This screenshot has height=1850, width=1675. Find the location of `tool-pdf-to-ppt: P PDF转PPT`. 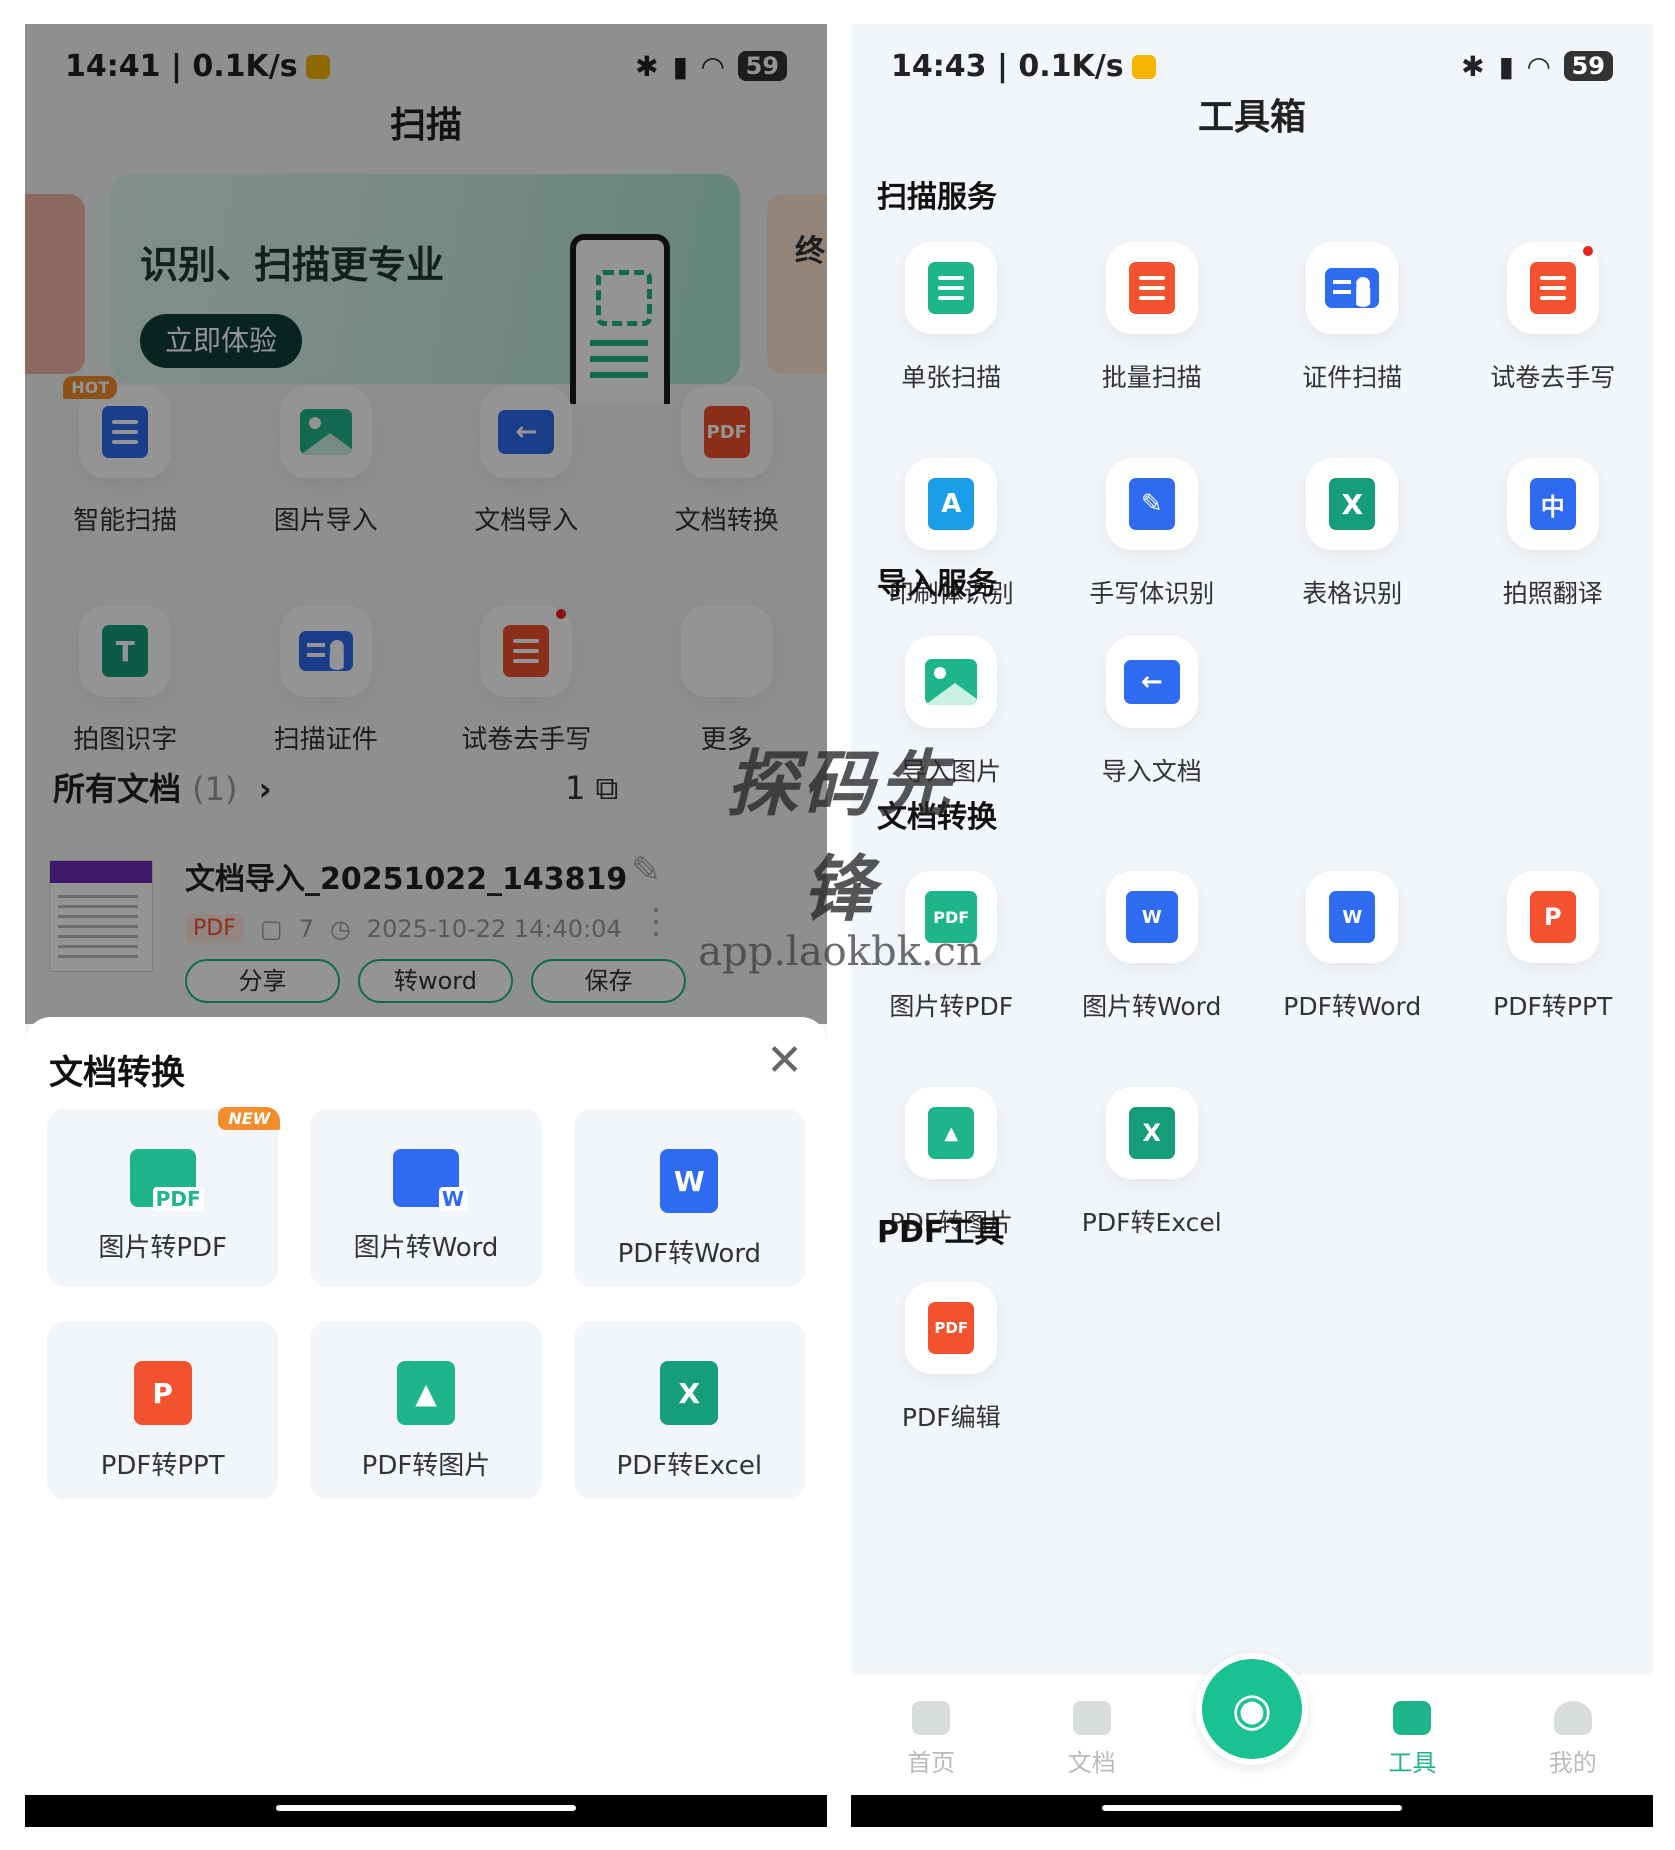

tool-pdf-to-ppt: P PDF转PPT is located at coordinates (1553, 947).